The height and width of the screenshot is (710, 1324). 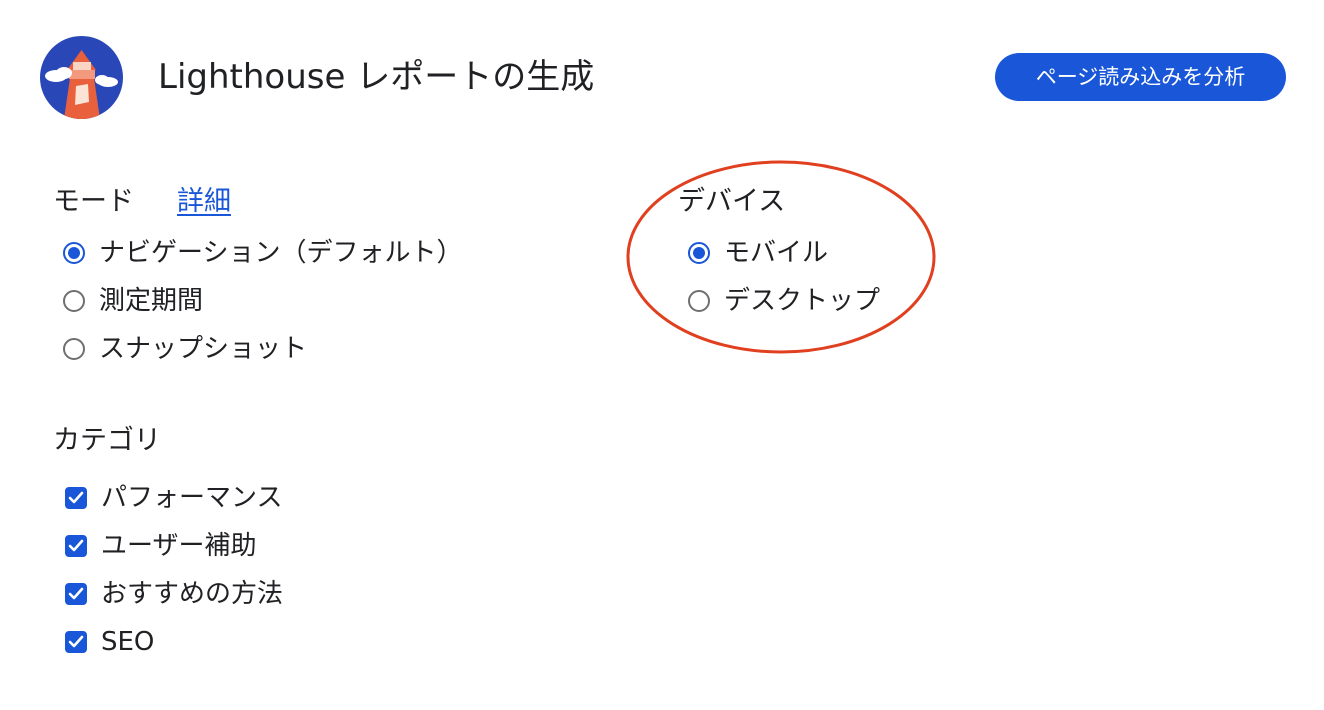 I want to click on mode-option-label: ナビゲーション（デフォルト）, so click(x=281, y=253).